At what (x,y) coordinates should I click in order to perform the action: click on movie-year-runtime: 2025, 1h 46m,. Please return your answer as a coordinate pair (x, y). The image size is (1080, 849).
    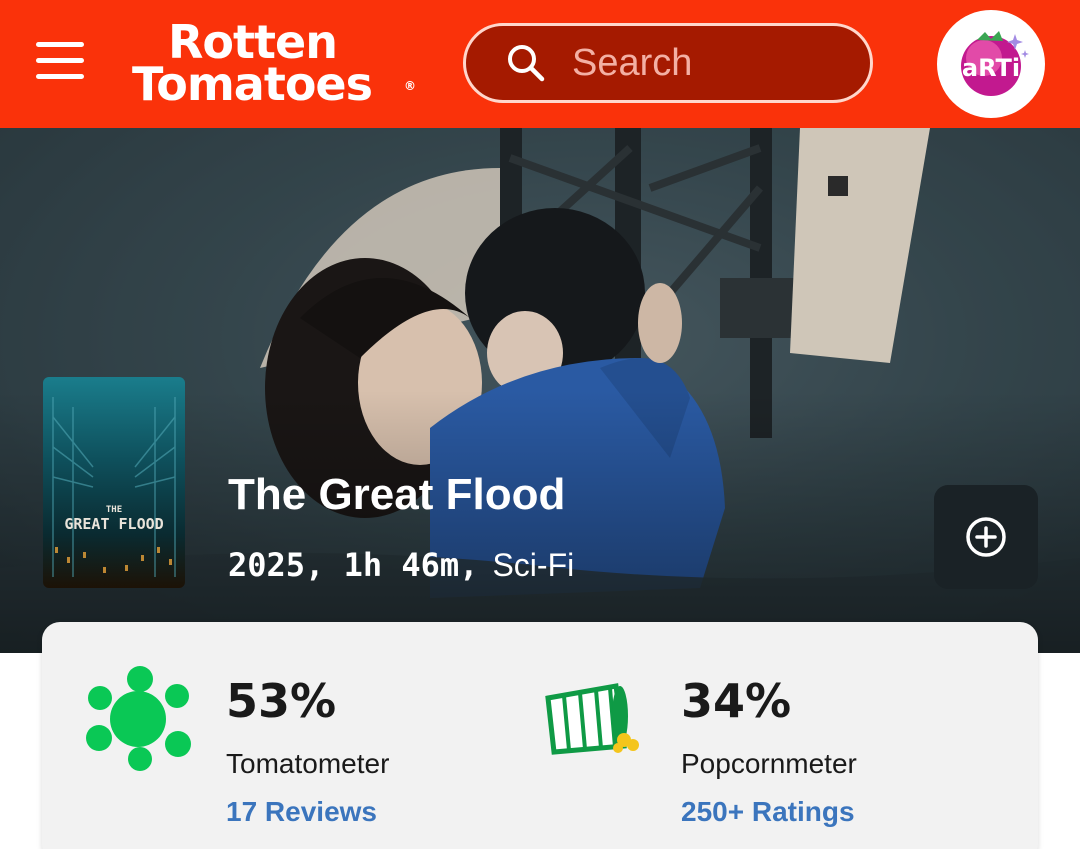
    Looking at the image, I should click on (353, 565).